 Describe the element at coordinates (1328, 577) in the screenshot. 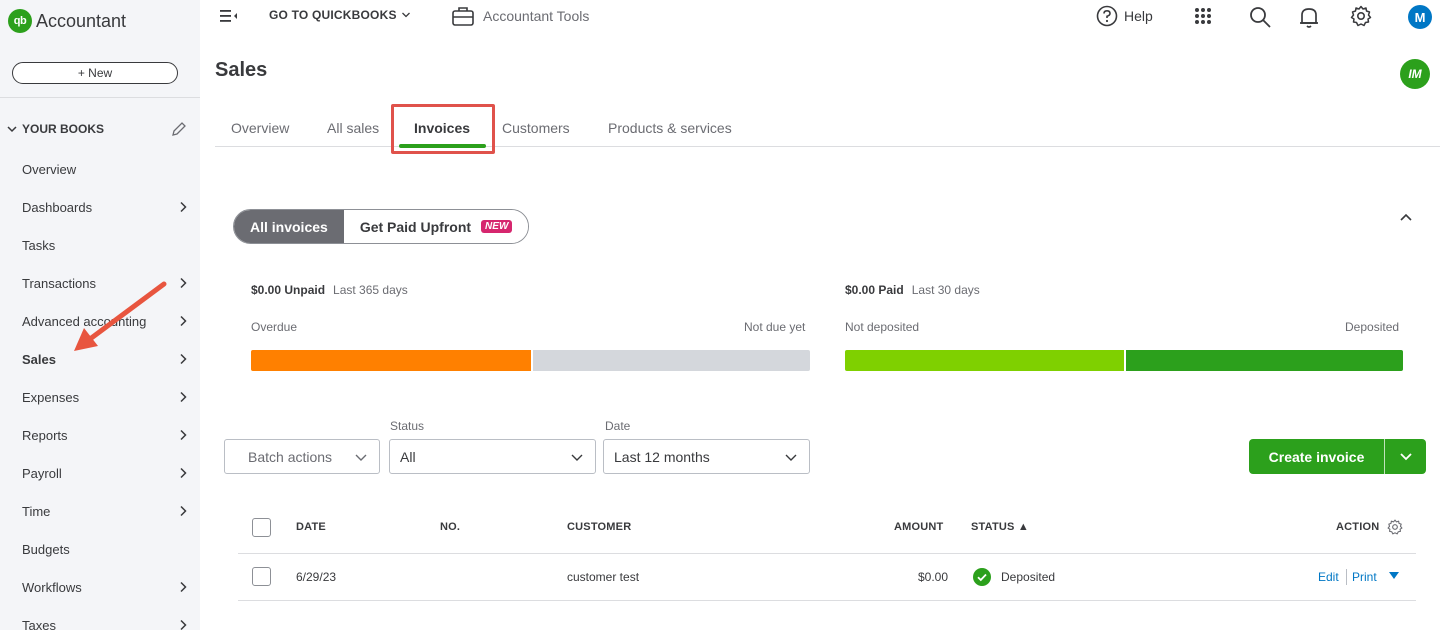

I see `edit-link: Edit` at that location.